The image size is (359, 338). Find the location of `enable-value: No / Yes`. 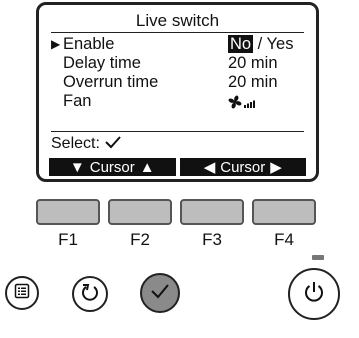

enable-value: No / Yes is located at coordinates (260, 44).